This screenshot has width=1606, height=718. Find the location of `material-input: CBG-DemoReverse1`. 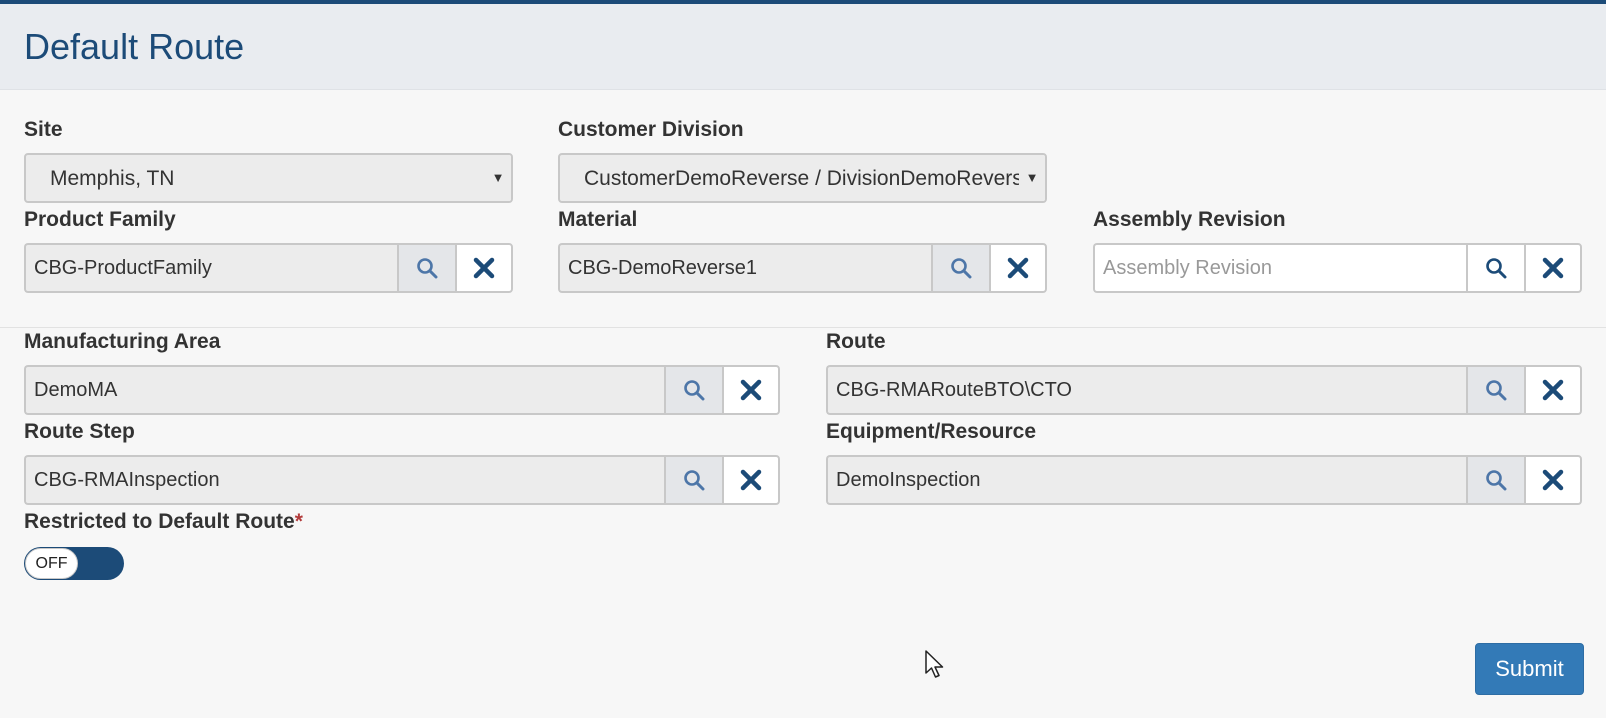

material-input: CBG-DemoReverse1 is located at coordinates (744, 268).